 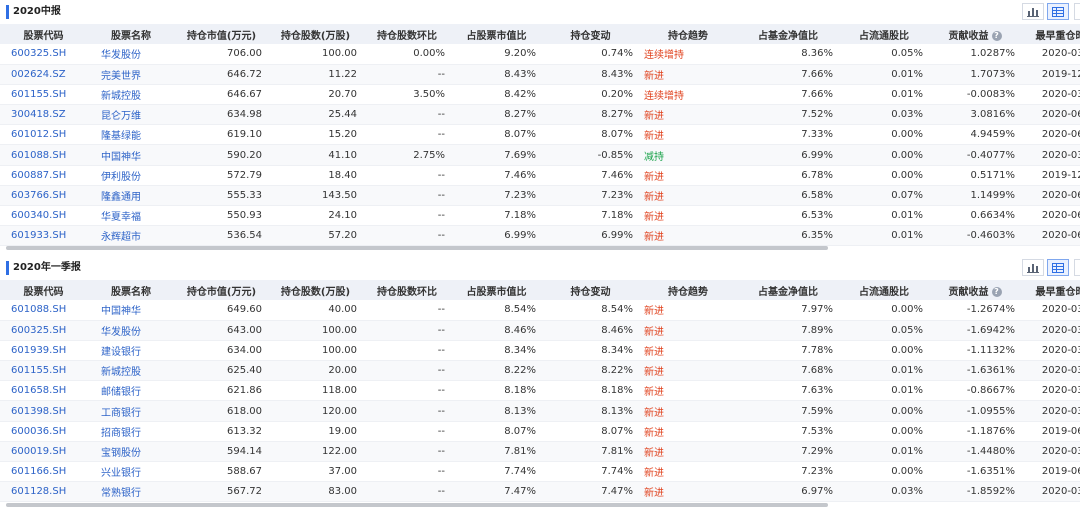 What do you see at coordinates (43, 74) in the screenshot?
I see `stock-code-link: 002624.SZ` at bounding box center [43, 74].